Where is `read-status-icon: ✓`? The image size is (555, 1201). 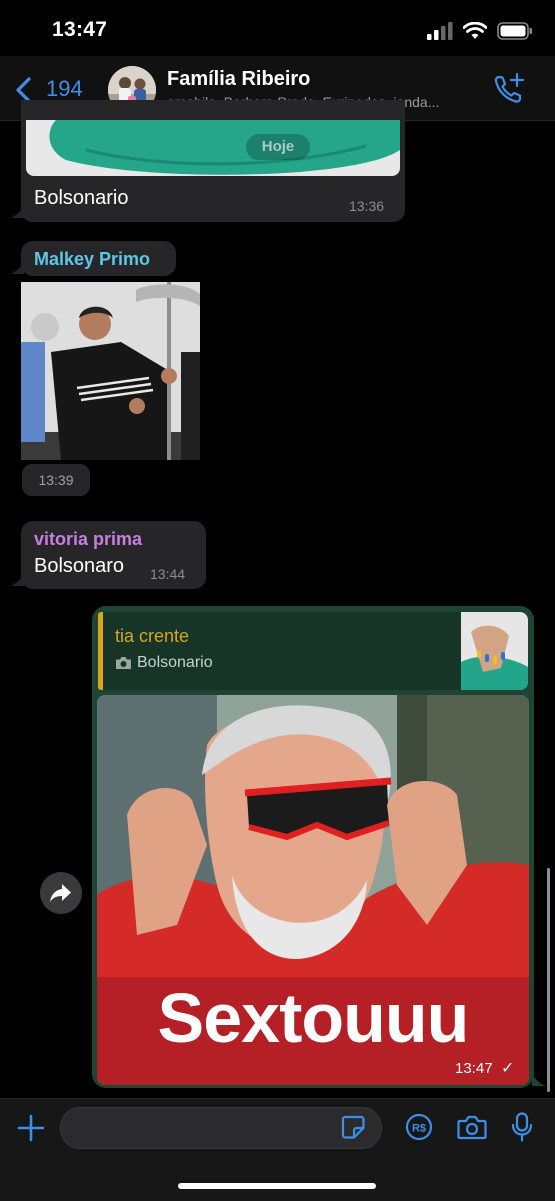
read-status-icon: ✓ is located at coordinates (508, 1068).